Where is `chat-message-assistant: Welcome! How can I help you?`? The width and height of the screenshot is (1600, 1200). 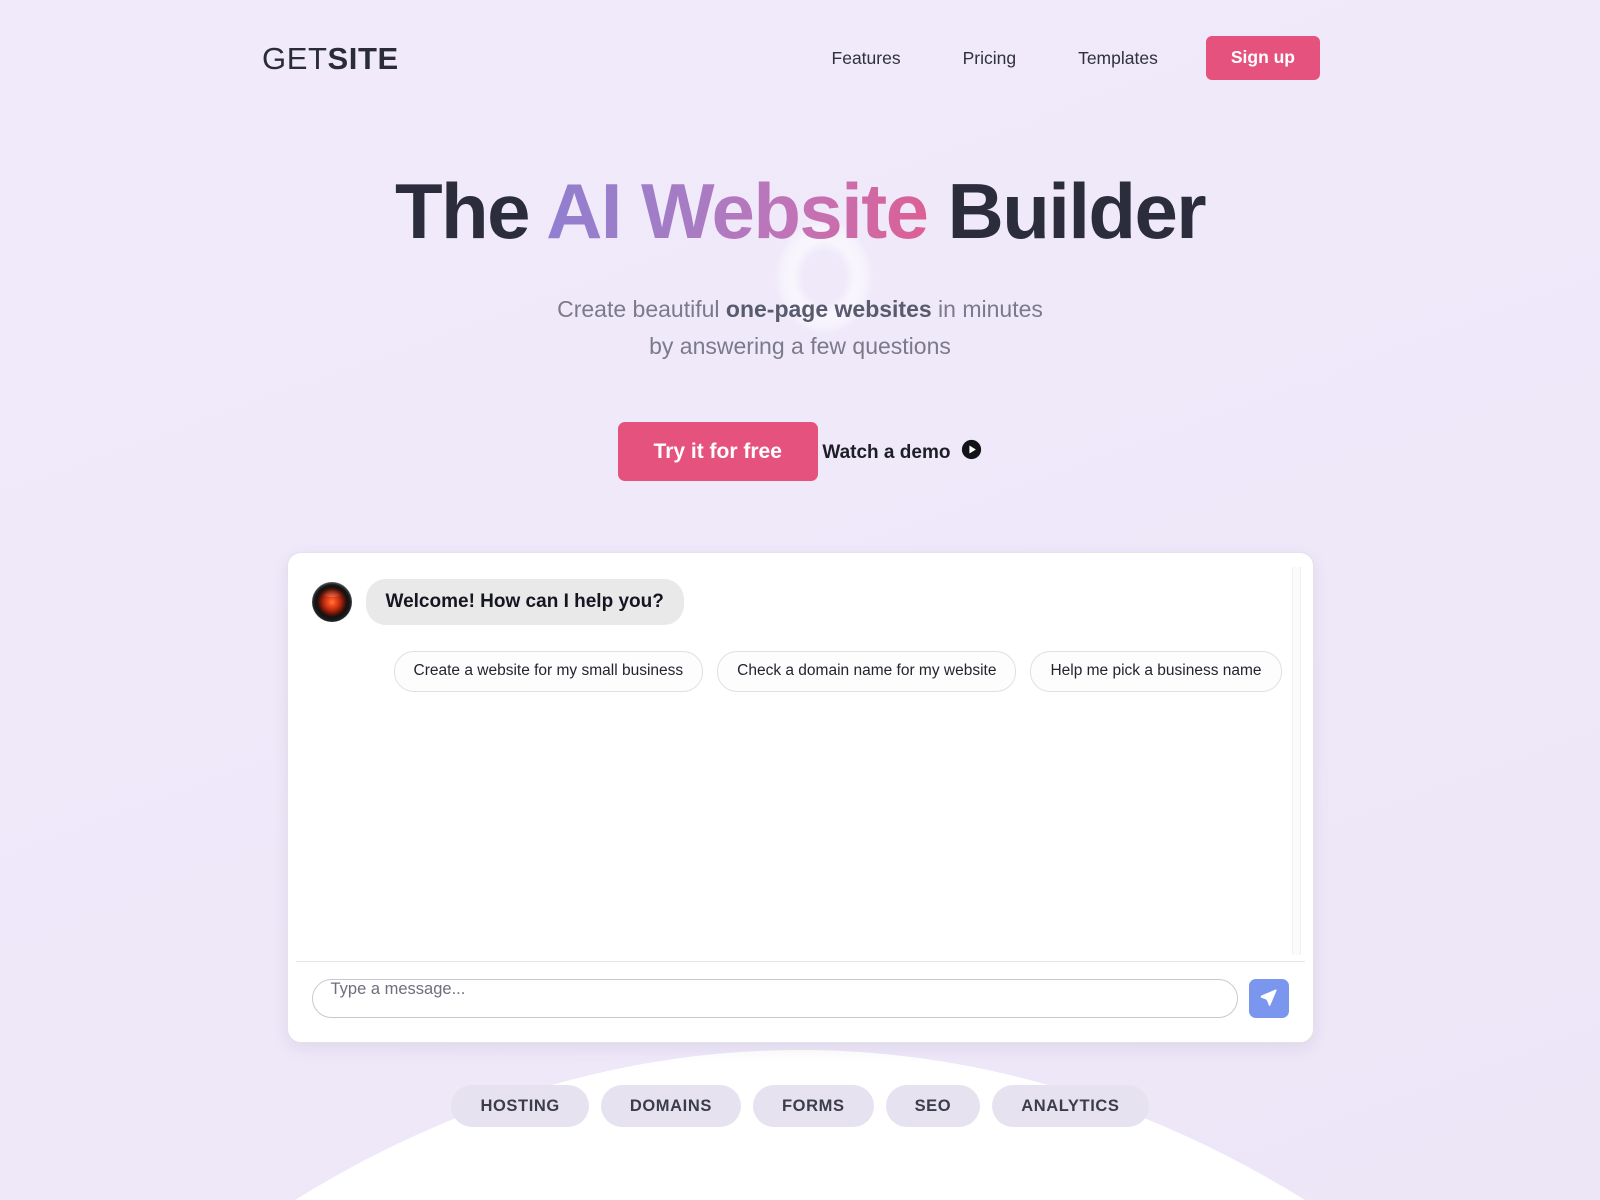 chat-message-assistant: Welcome! How can I help you? is located at coordinates (800, 602).